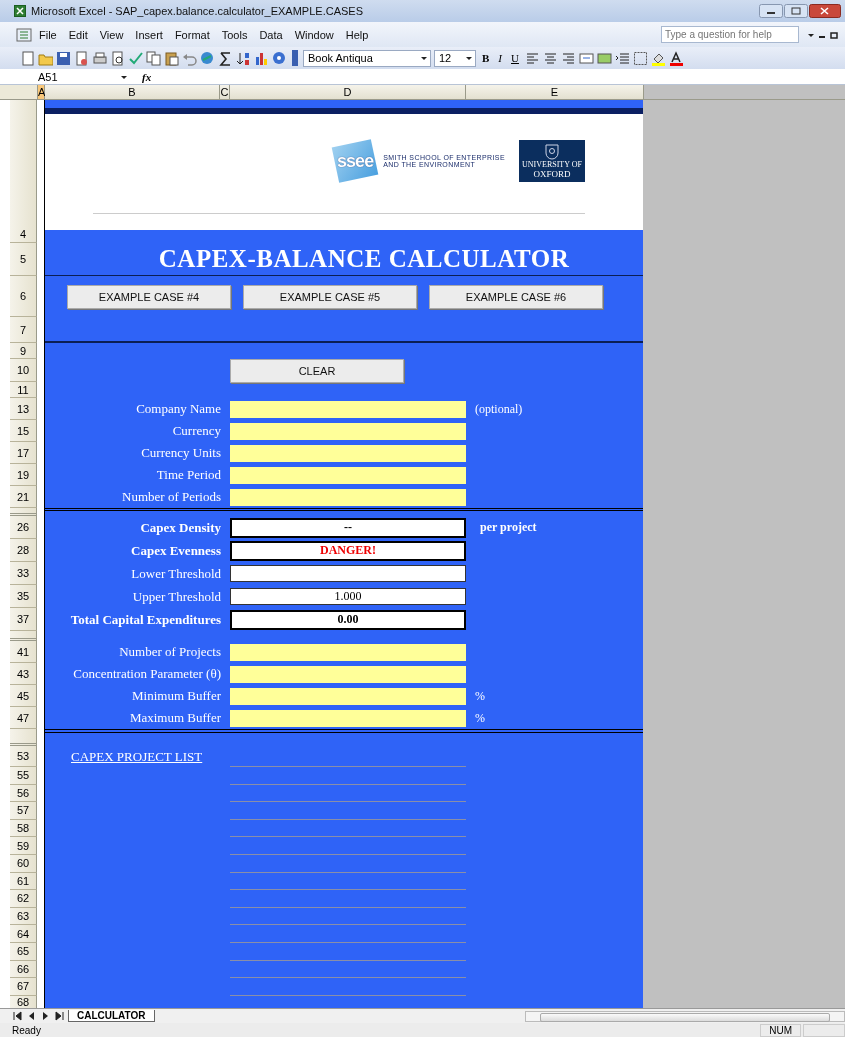  I want to click on font-color-icon, so click(676, 58).